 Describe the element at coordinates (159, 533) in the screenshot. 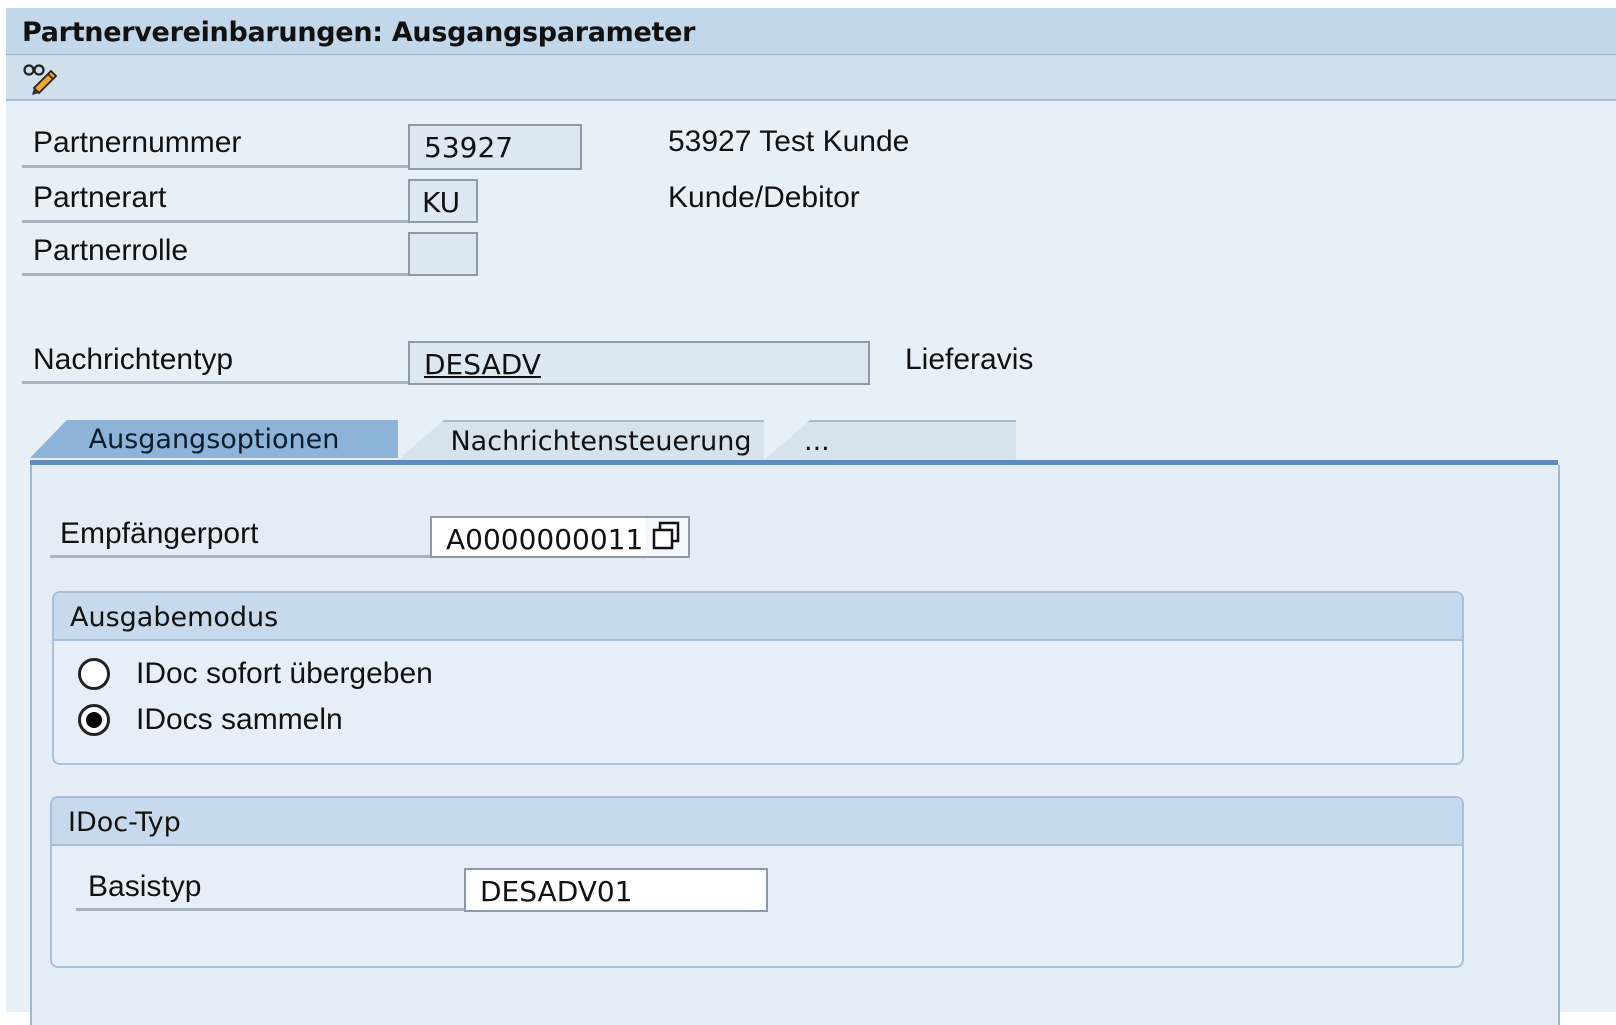

I see `empfaengerport-label: Empfängerport` at that location.